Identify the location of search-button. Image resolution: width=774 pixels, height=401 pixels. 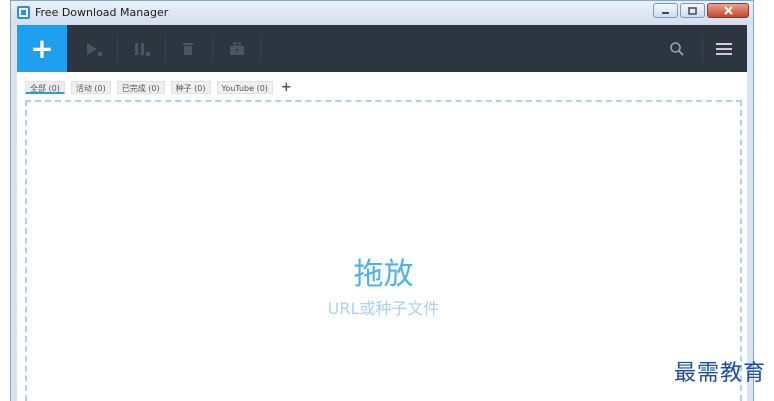
(677, 48).